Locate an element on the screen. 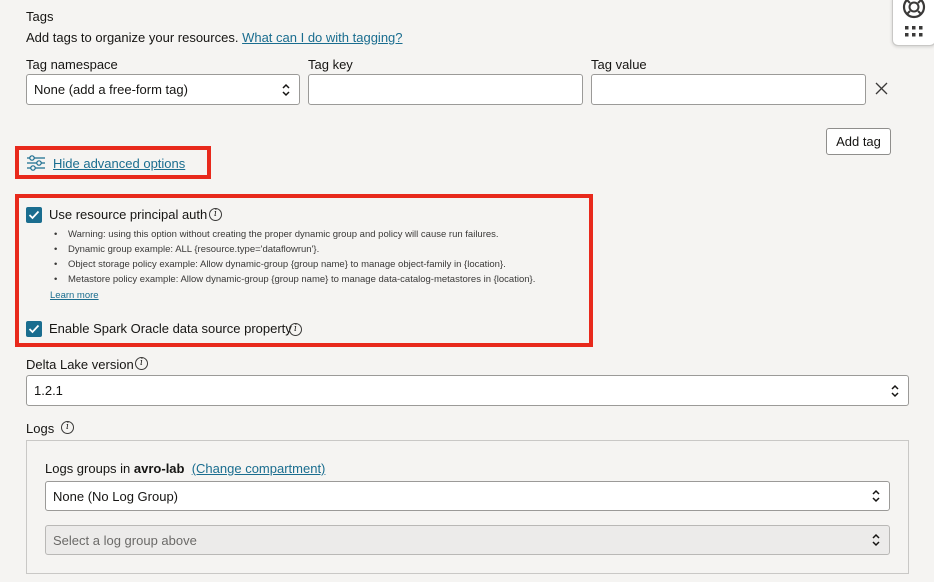 The image size is (934, 582). log-group-value: None (No Log Group) is located at coordinates (116, 496).